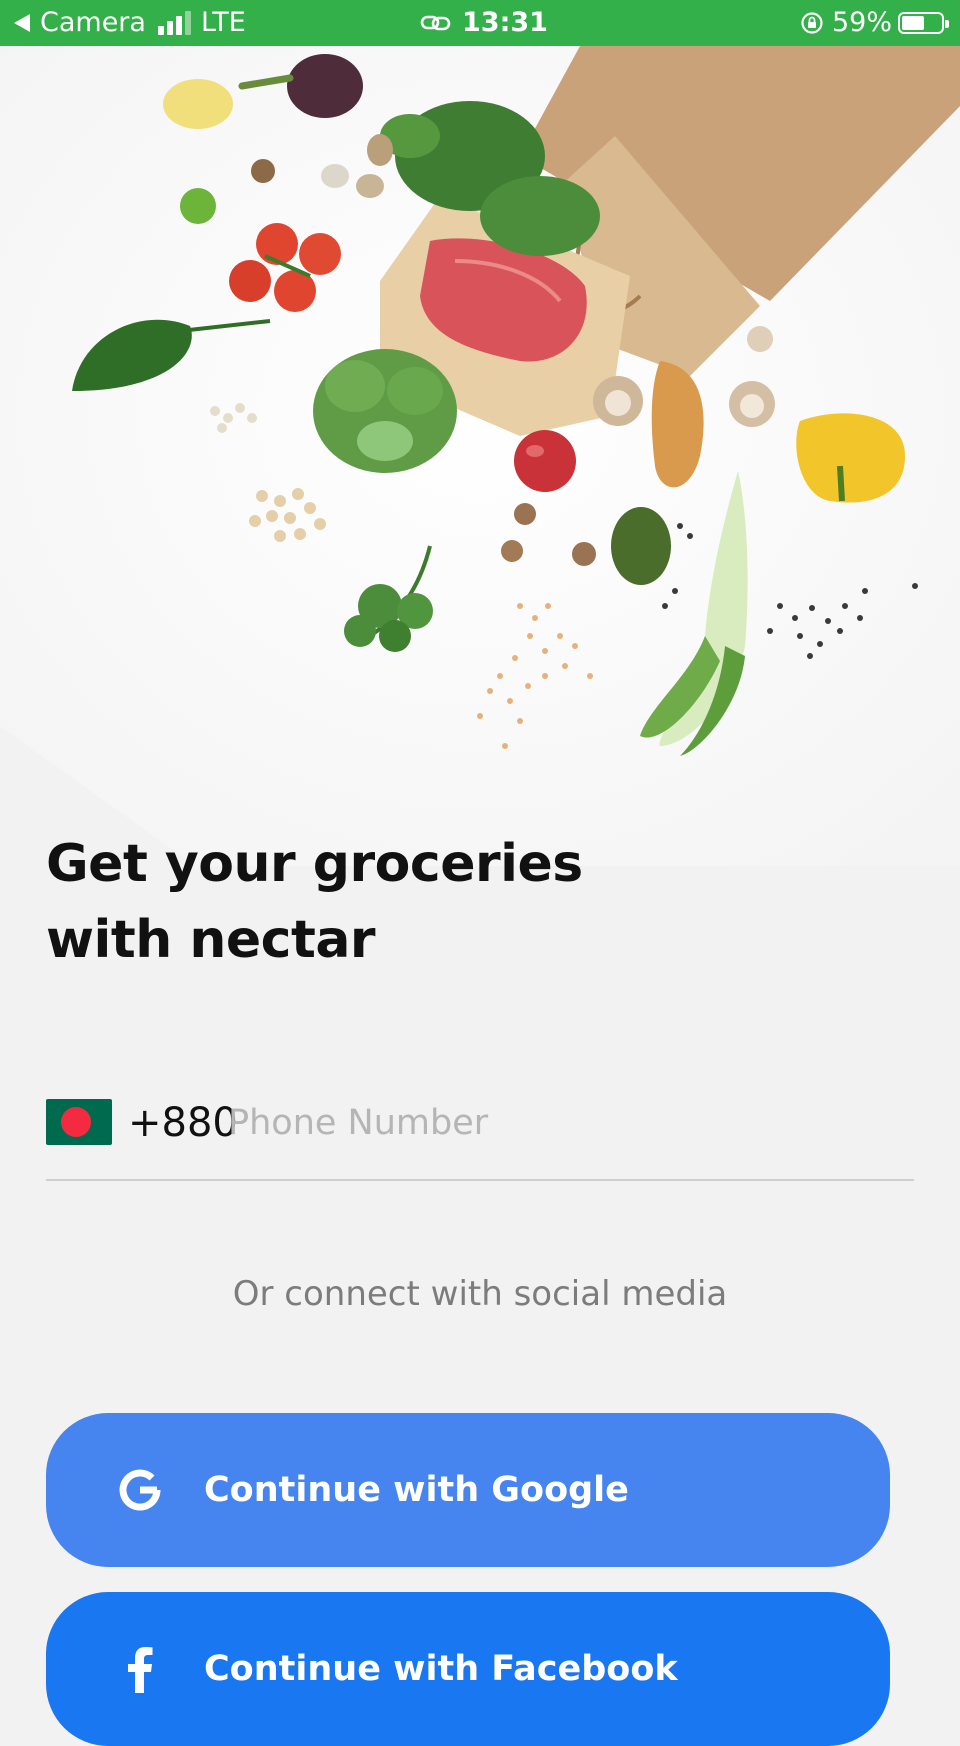 Image resolution: width=960 pixels, height=1746 pixels. What do you see at coordinates (211, 940) in the screenshot?
I see `title-line-2: with nectar` at bounding box center [211, 940].